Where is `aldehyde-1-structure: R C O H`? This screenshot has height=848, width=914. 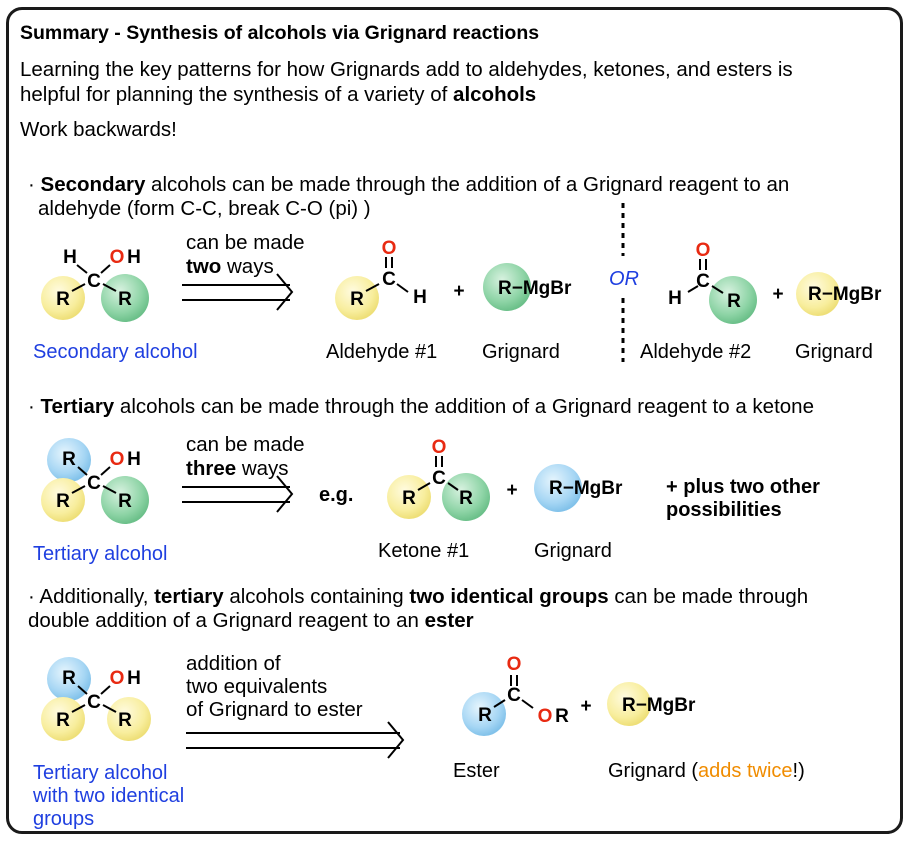 aldehyde-1-structure: R C O H is located at coordinates (381, 279).